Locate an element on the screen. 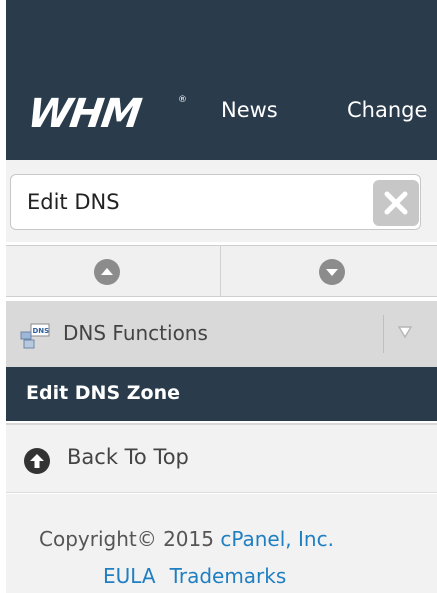  eula-link: EULA is located at coordinates (129, 576).